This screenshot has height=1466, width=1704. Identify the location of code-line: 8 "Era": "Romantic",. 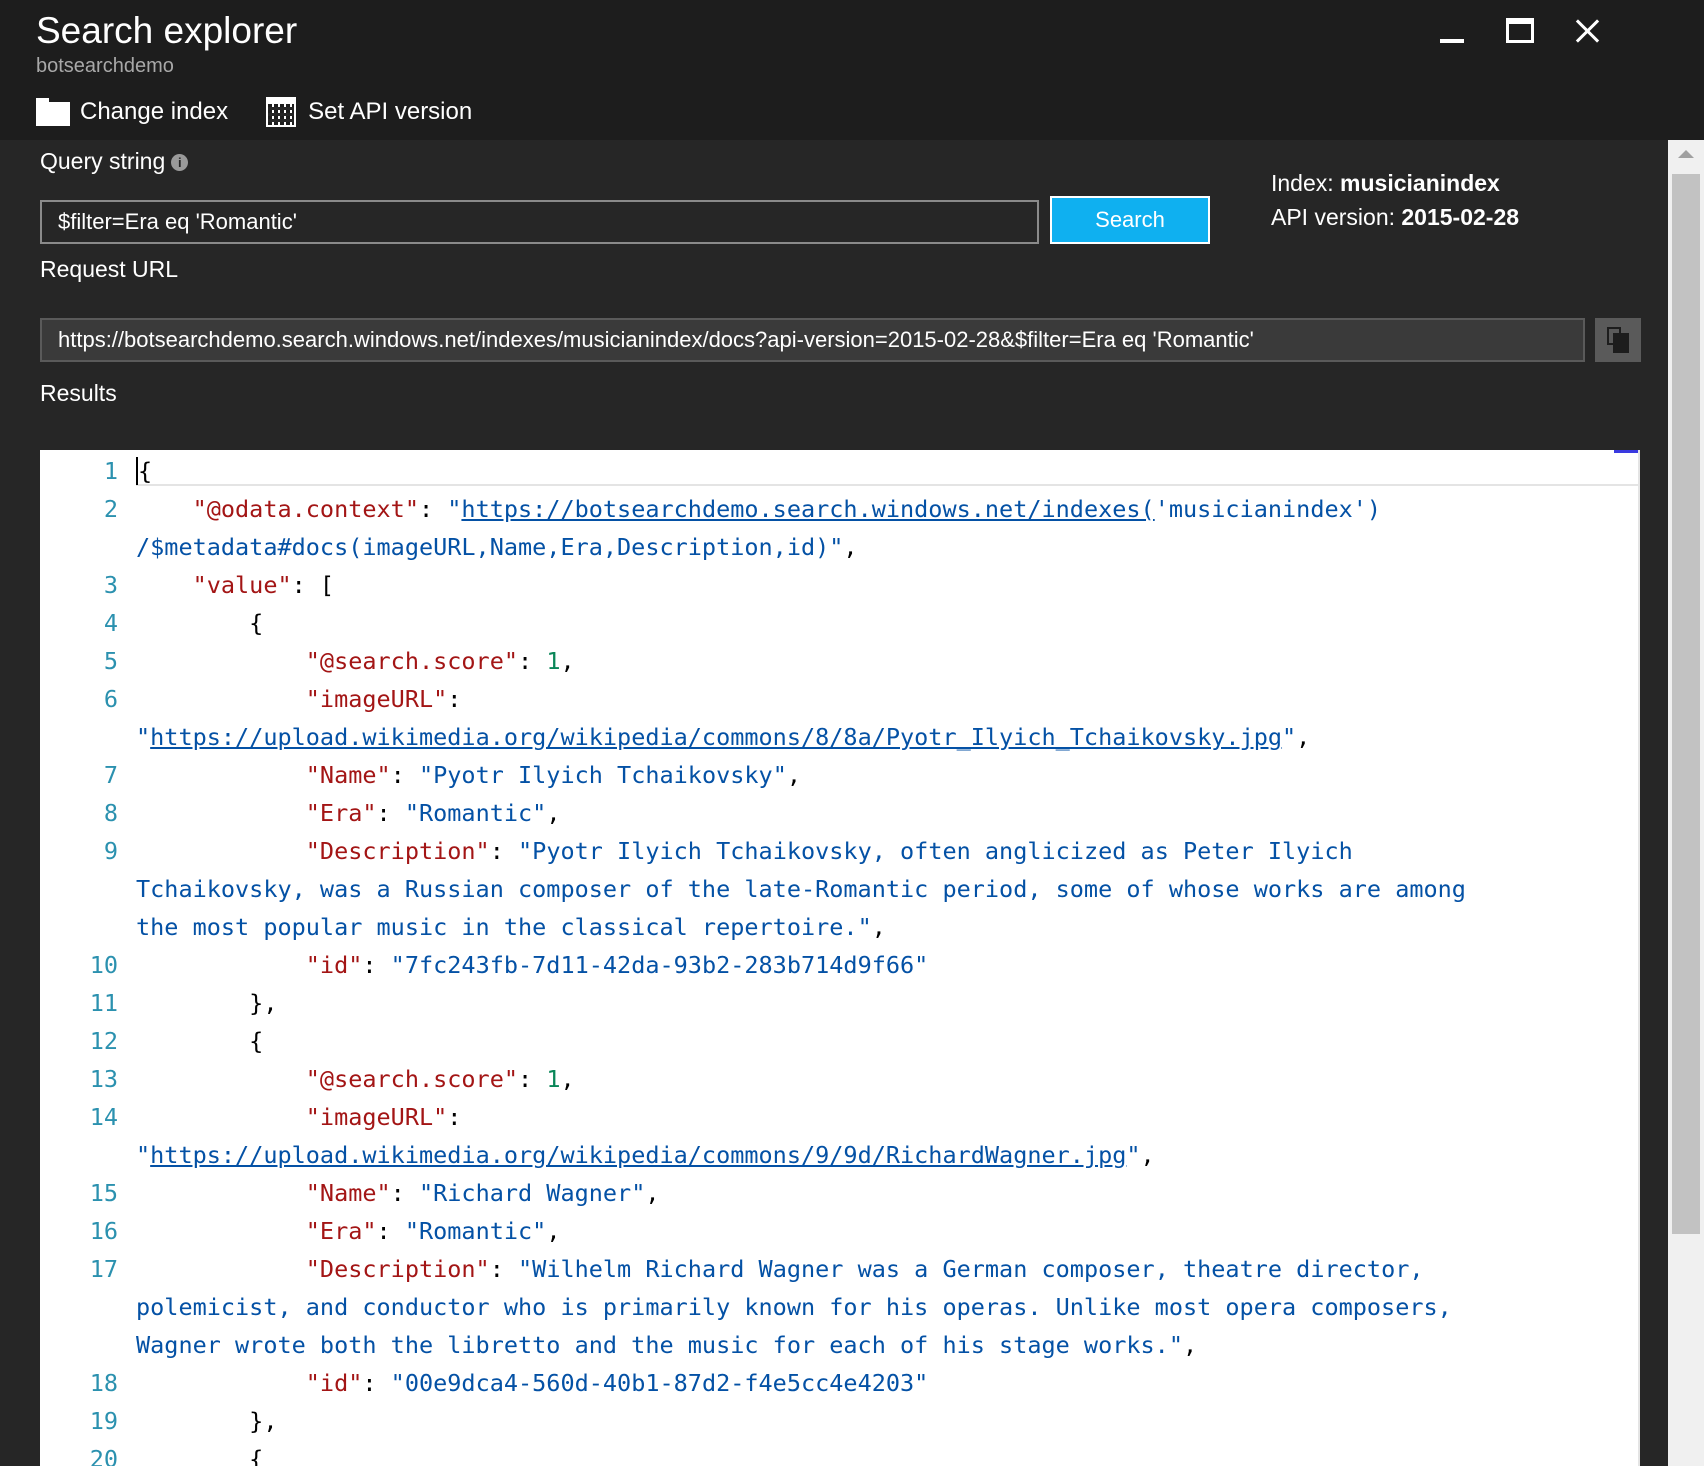
(840, 813).